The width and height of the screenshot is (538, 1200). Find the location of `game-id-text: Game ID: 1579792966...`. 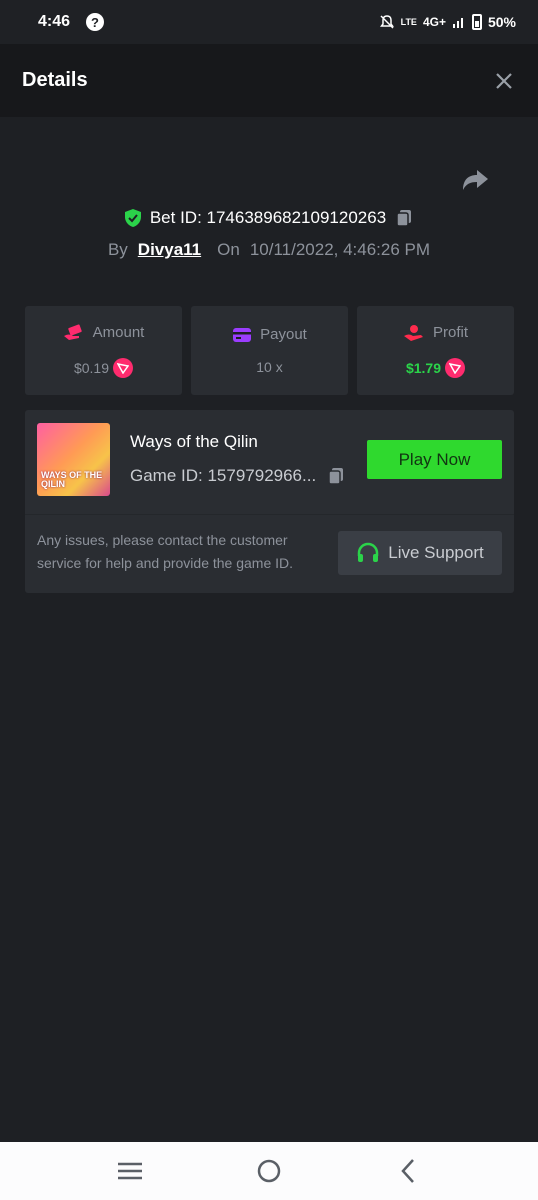

game-id-text: Game ID: 1579792966... is located at coordinates (223, 475).